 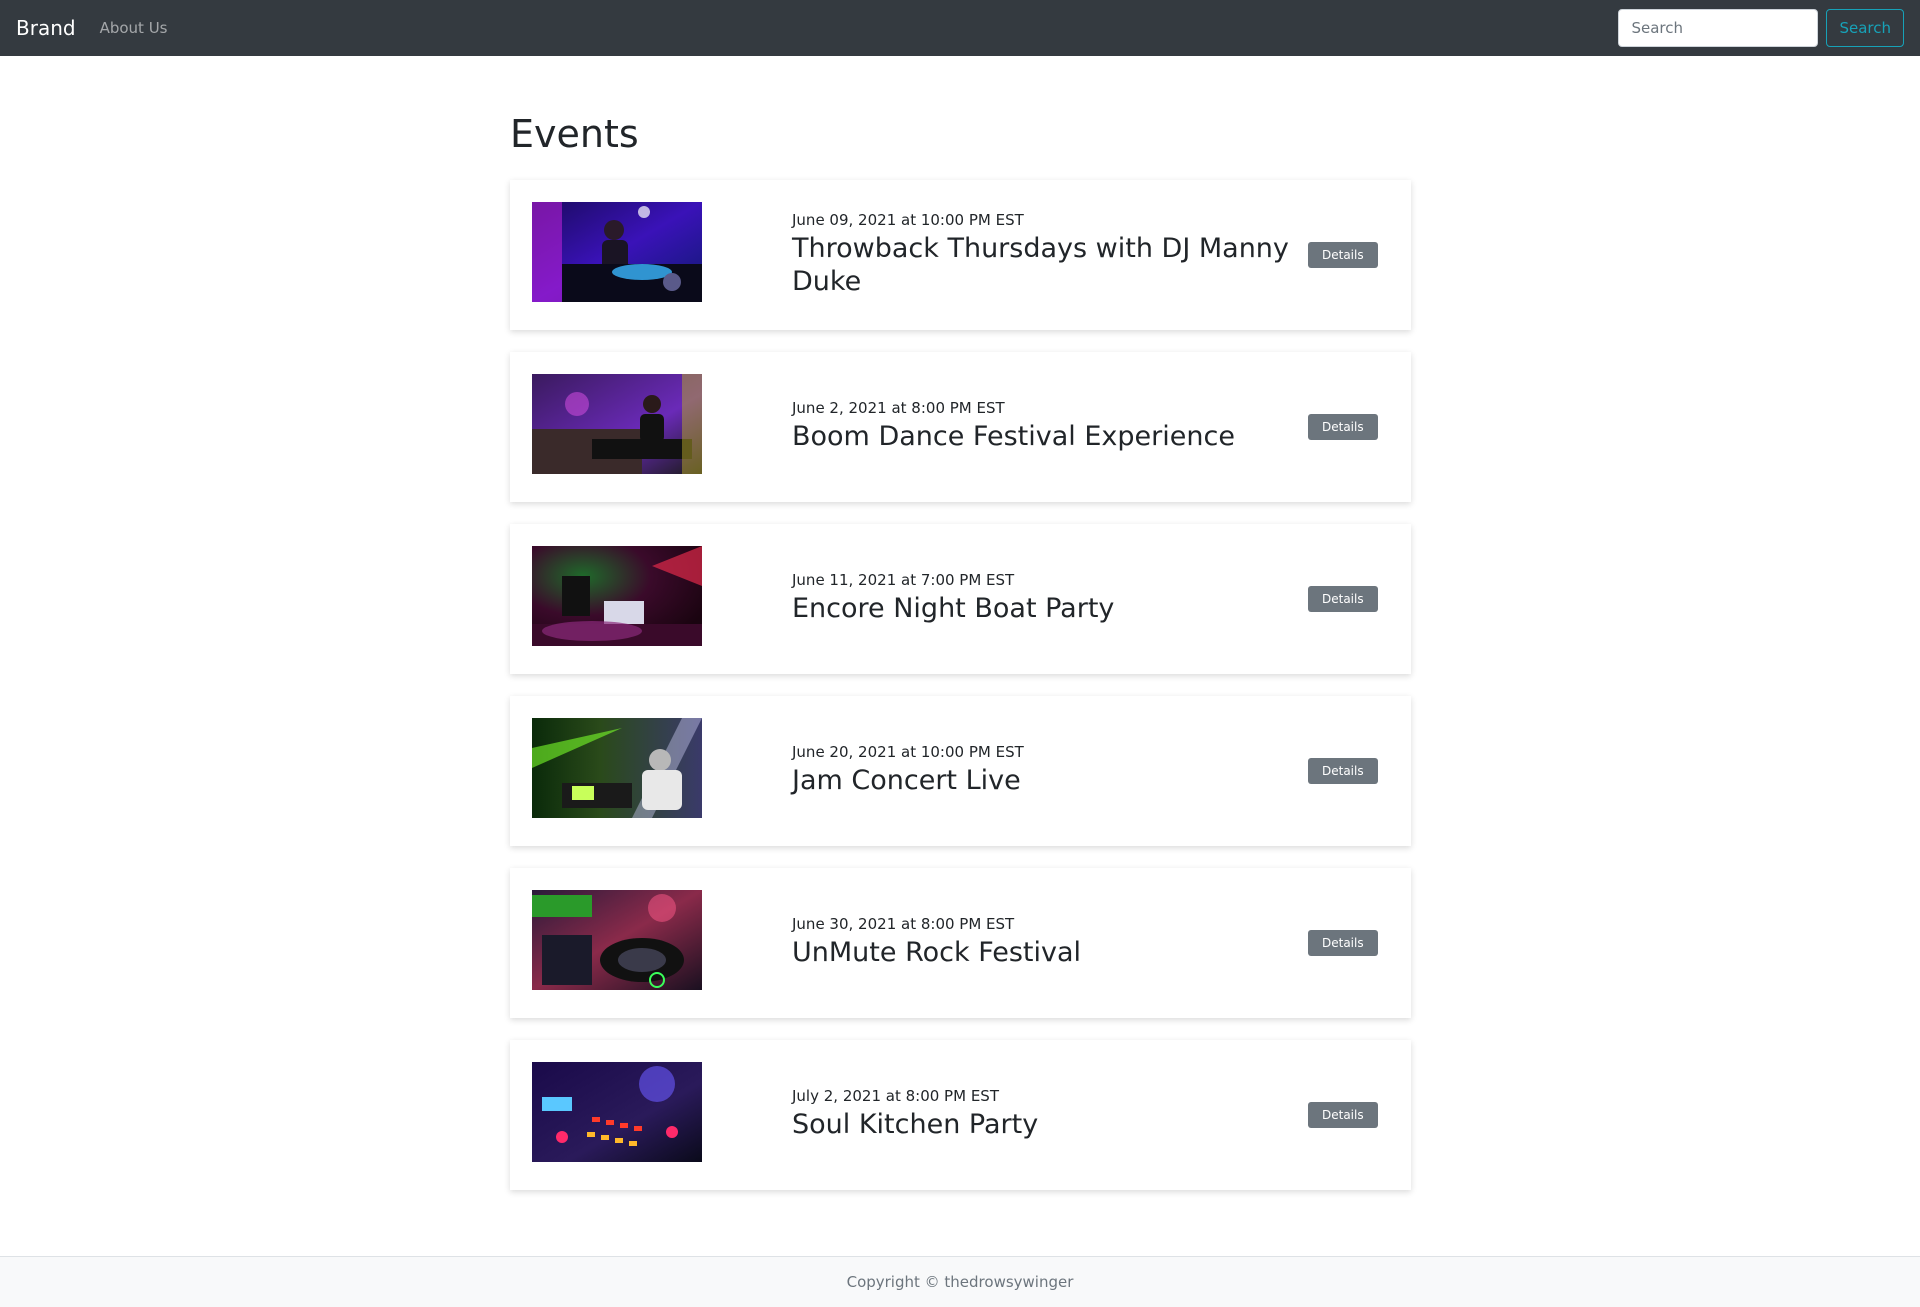 I want to click on event-title: Encore Night Boat Party, so click(x=953, y=609).